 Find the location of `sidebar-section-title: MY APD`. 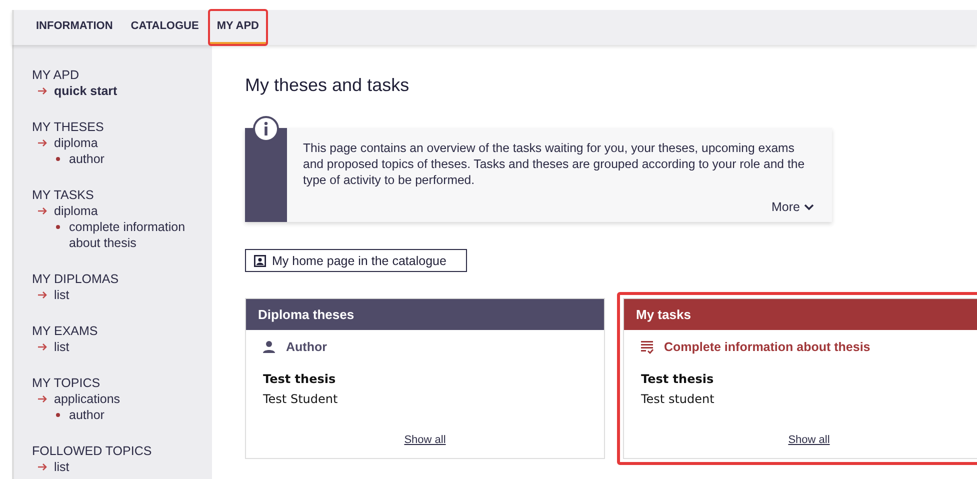

sidebar-section-title: MY APD is located at coordinates (56, 75).